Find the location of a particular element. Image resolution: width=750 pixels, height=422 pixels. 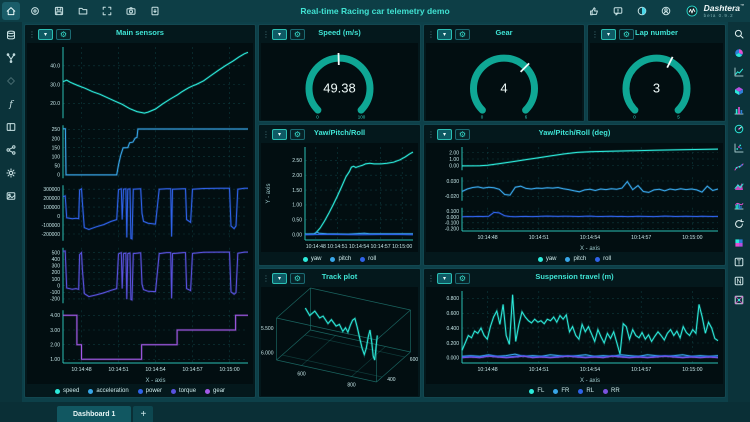

account-icon is located at coordinates (666, 11).